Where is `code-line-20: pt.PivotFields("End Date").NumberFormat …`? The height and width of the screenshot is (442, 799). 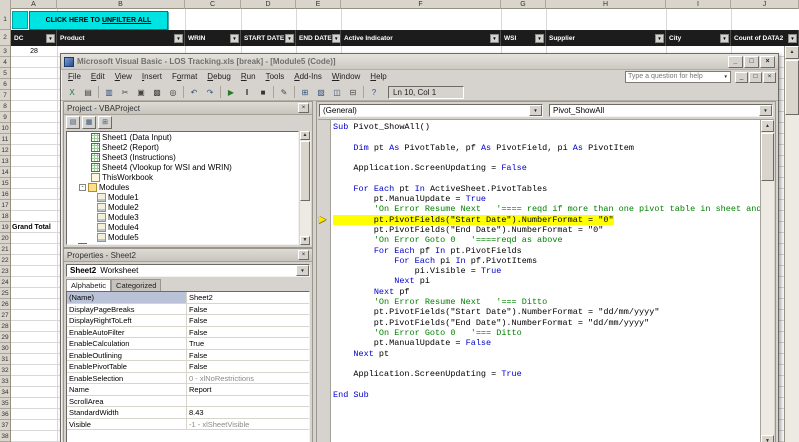 code-line-20: pt.PivotFields("End Date").NumberFormat … is located at coordinates (546, 323).